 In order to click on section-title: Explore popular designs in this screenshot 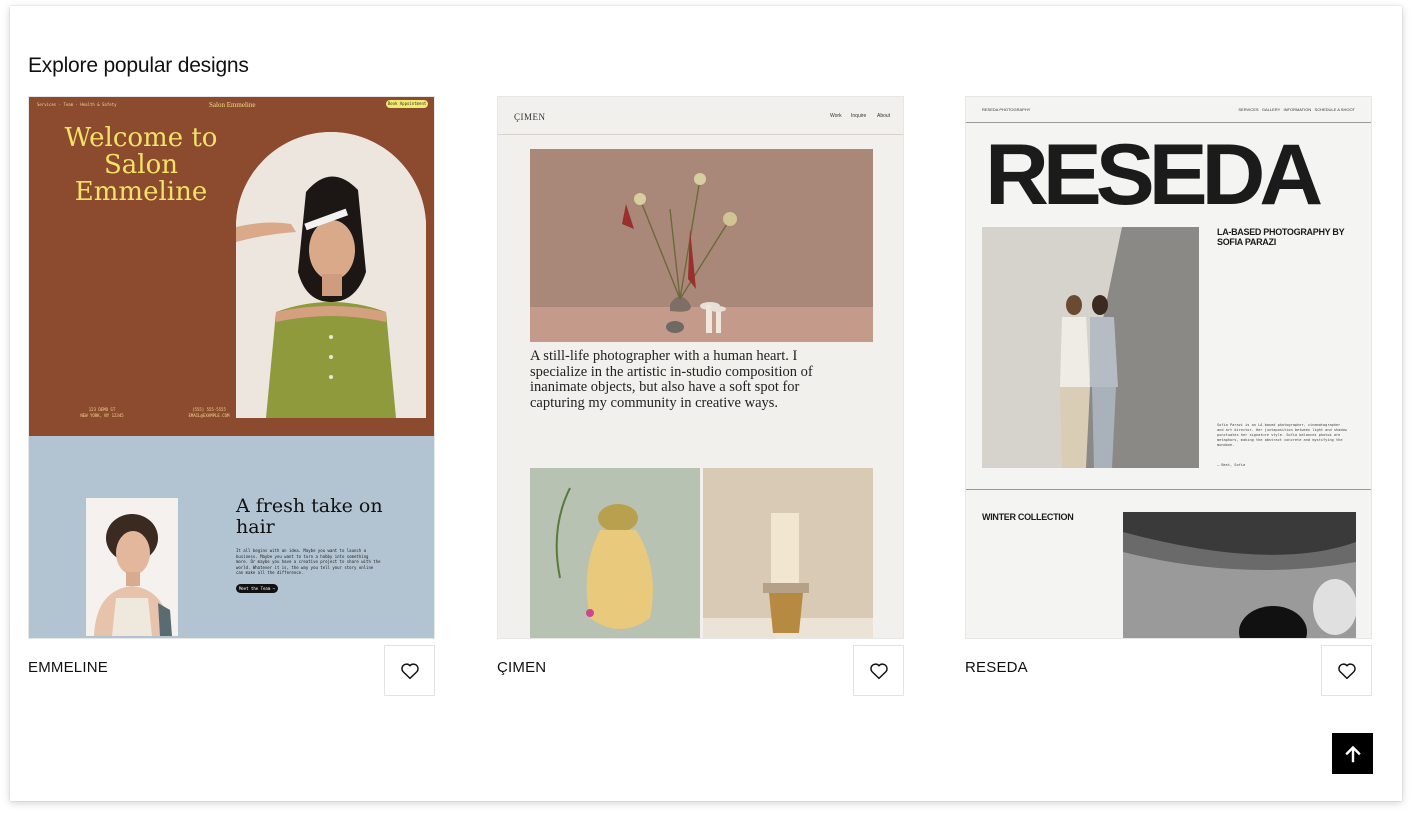, I will do `click(138, 65)`.